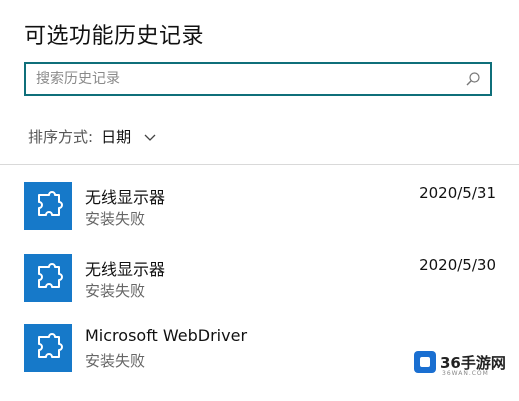 The height and width of the screenshot is (401, 519). I want to click on search-box, so click(258, 79).